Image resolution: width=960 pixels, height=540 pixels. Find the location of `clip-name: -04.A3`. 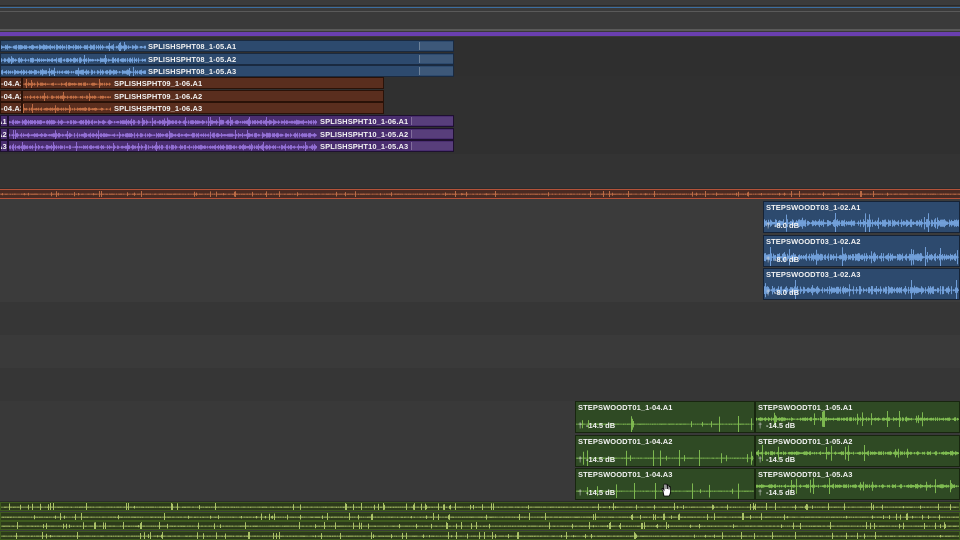

clip-name: -04.A3 is located at coordinates (11, 108).